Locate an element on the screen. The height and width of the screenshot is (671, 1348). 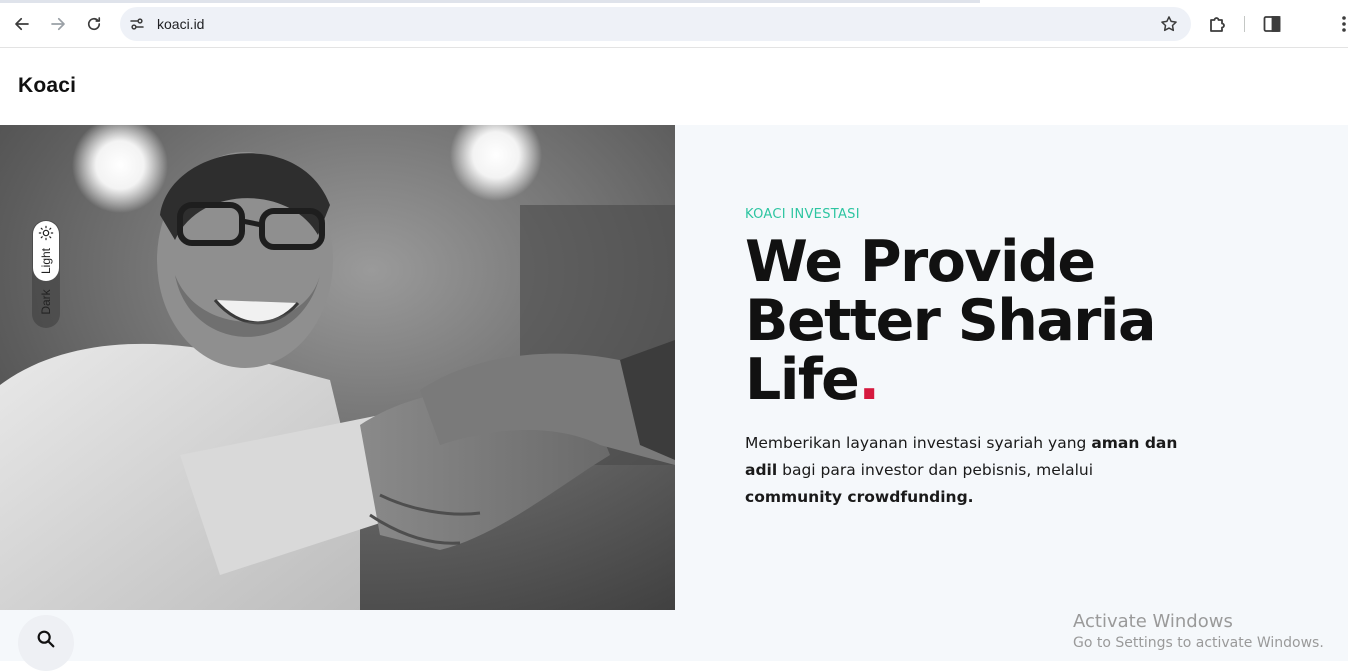
lead-bold-2: community crowdfunding. is located at coordinates (859, 497).